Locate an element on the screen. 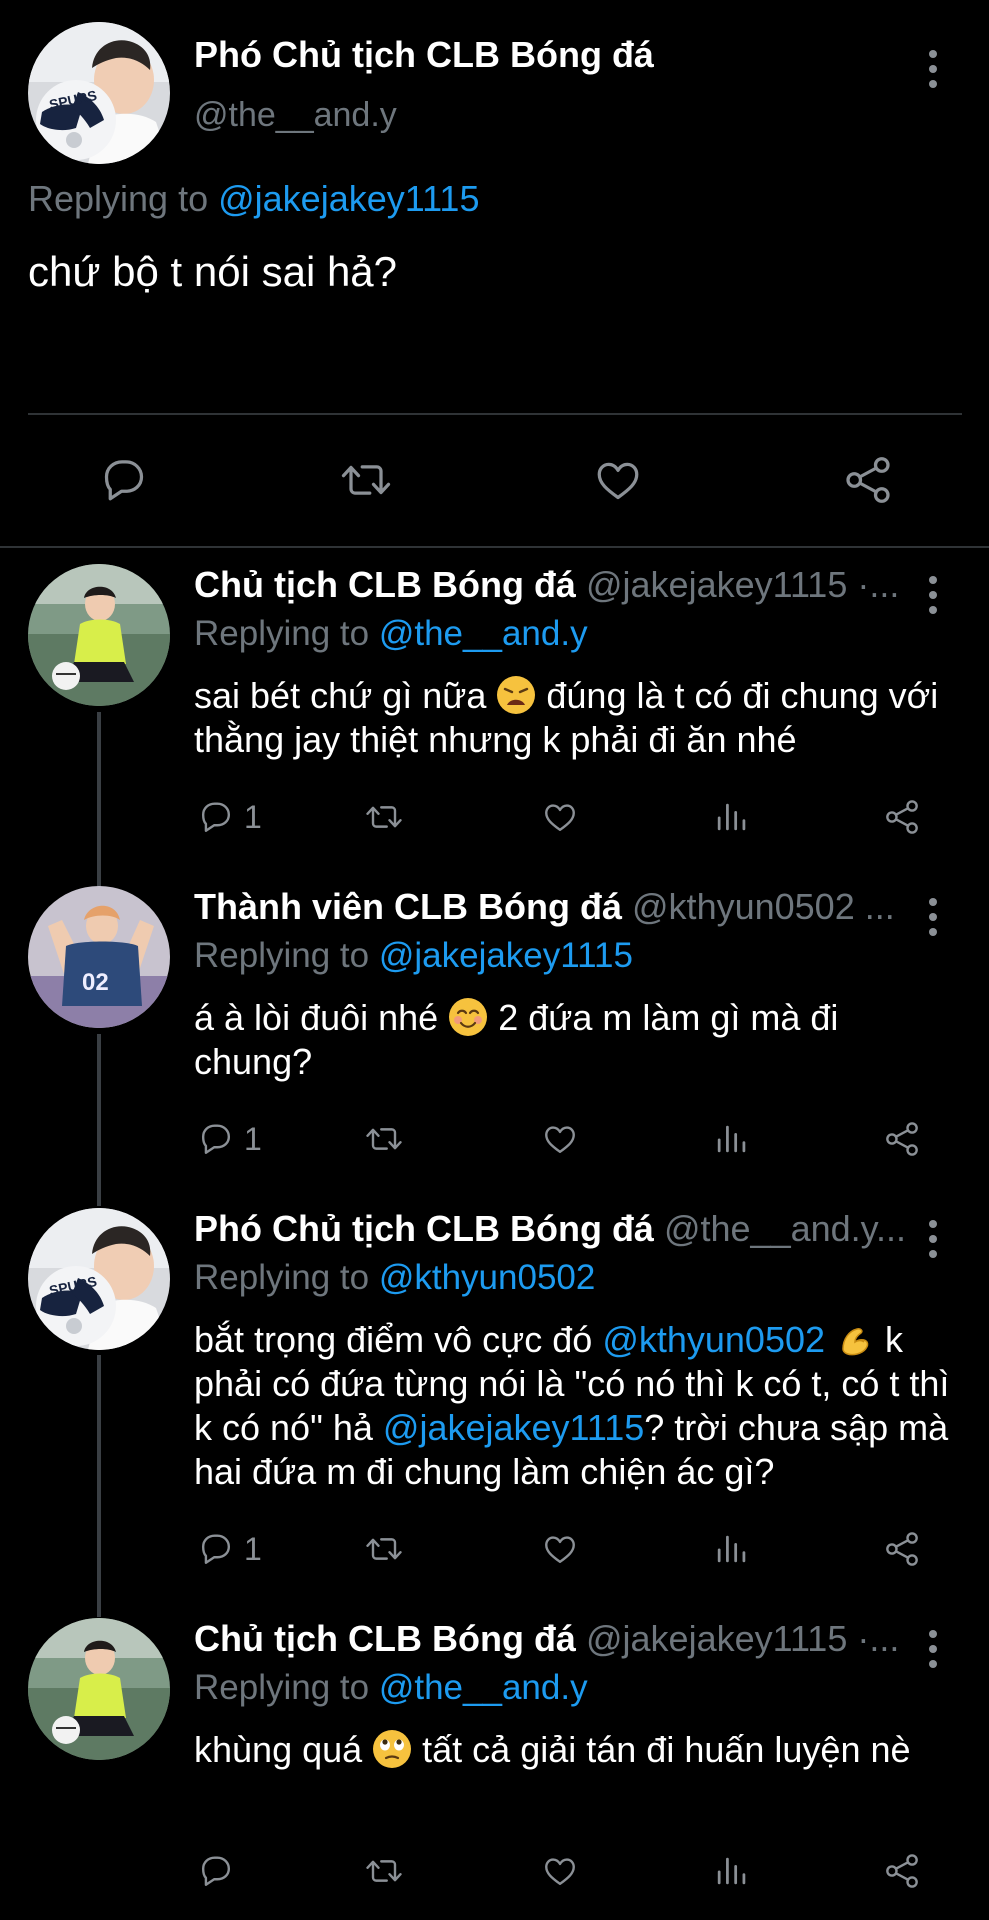 The width and height of the screenshot is (989, 1920). tweet-text-part: á à lòi đuôi nhé is located at coordinates (321, 1017).